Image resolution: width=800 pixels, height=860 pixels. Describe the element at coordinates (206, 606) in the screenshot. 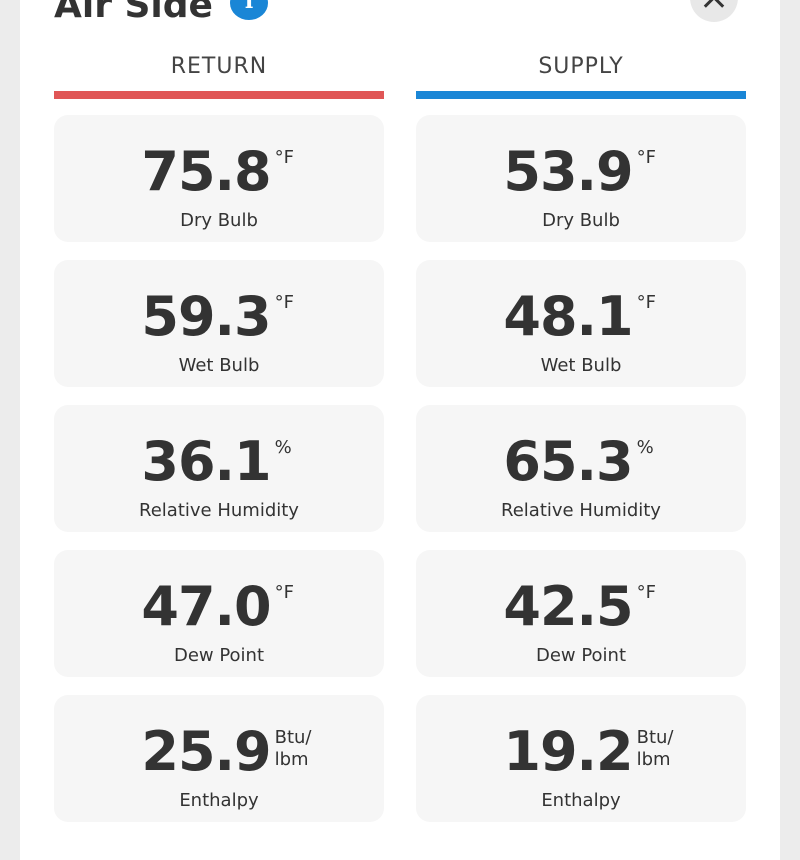

I see `return-dew-point-value: 47.0` at that location.